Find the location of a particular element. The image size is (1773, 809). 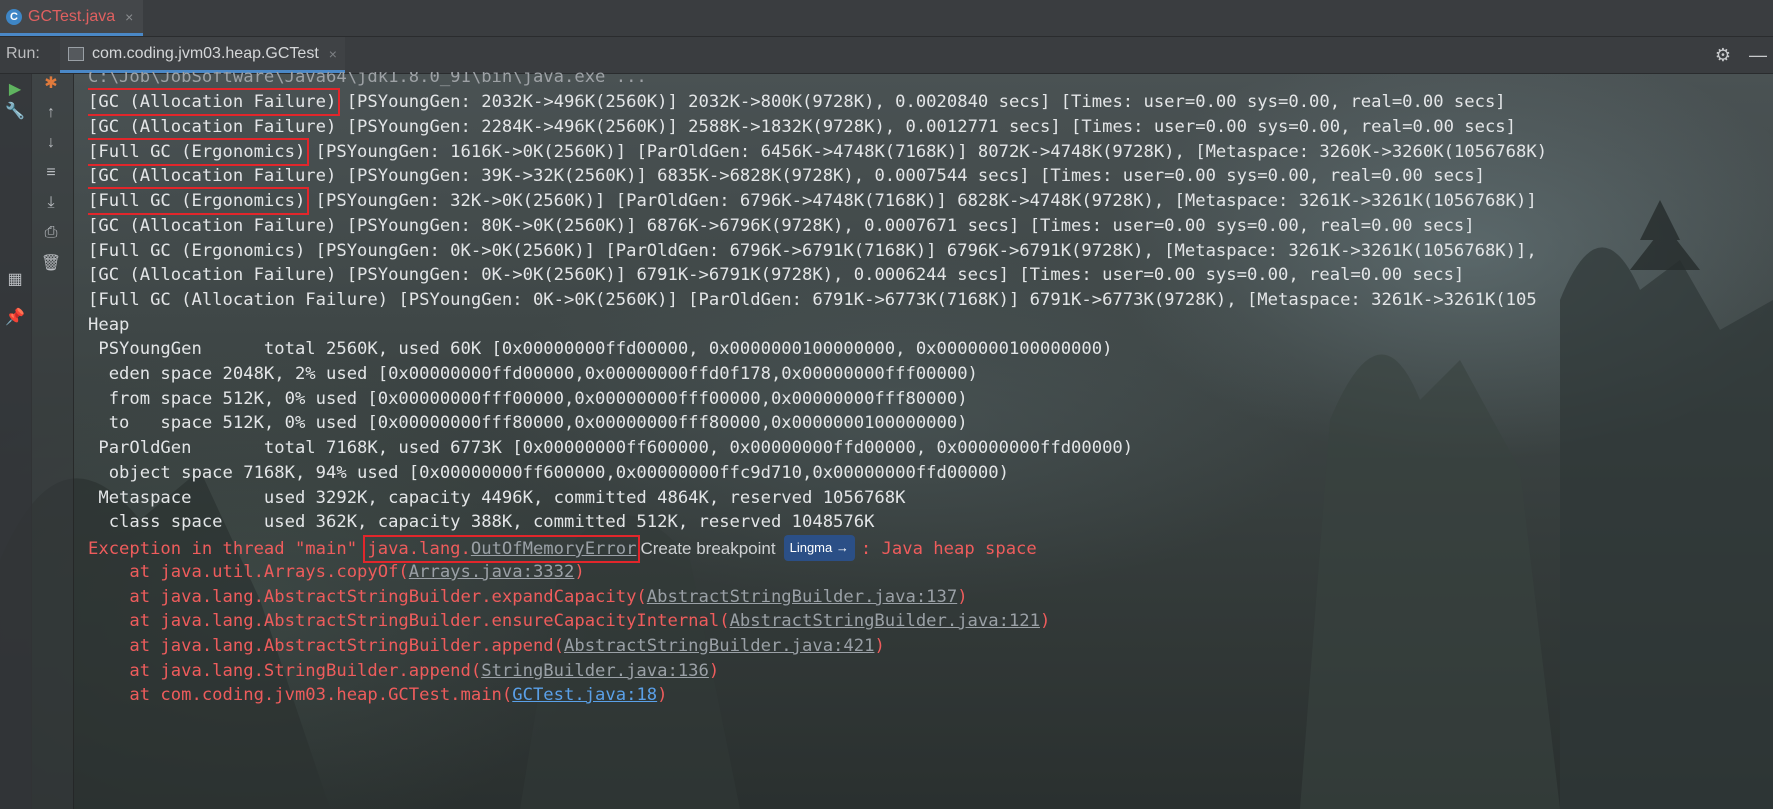

heap-summary-line: Heap is located at coordinates (109, 325).